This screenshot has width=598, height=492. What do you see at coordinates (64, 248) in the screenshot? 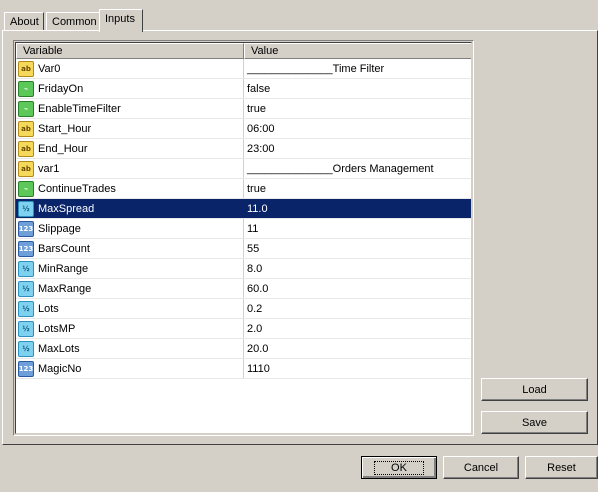
I see `variable-name: BarsCount` at bounding box center [64, 248].